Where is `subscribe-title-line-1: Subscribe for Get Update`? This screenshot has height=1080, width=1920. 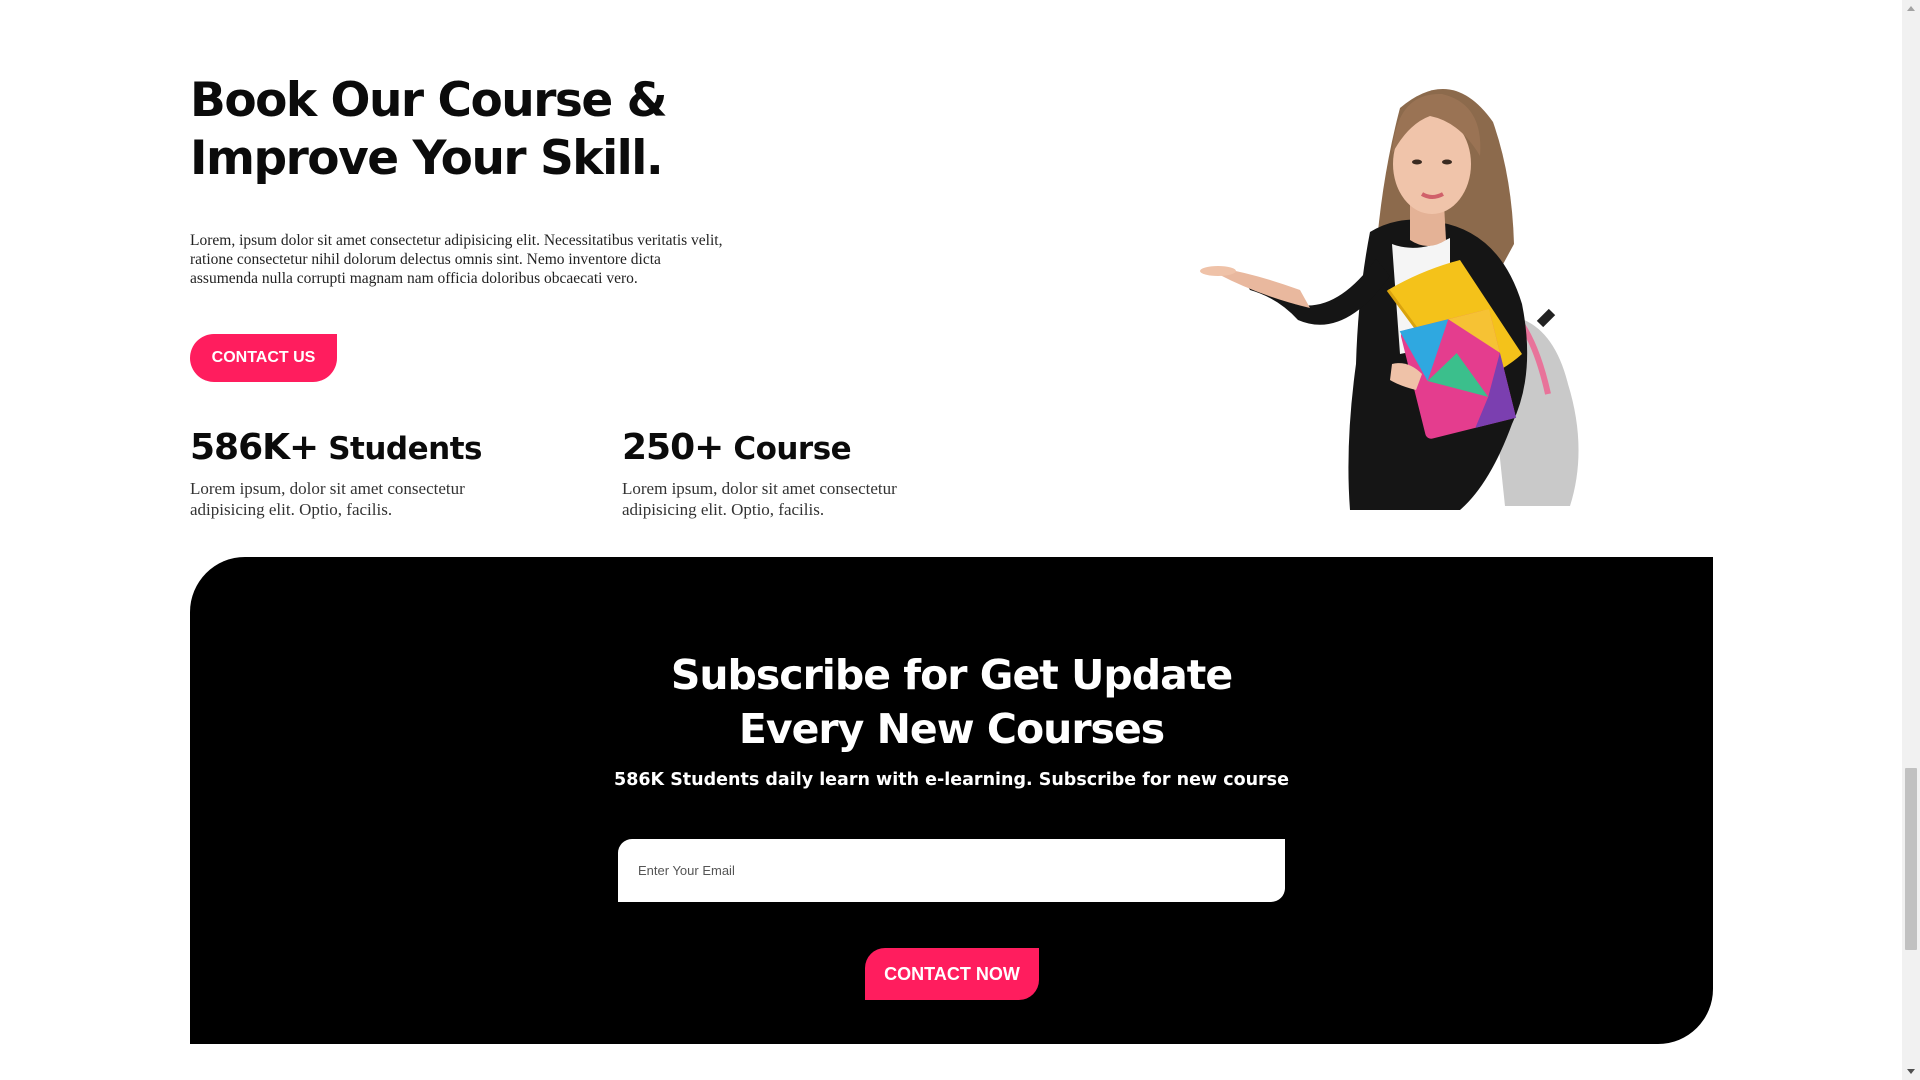 subscribe-title-line-1: Subscribe for Get Update is located at coordinates (951, 675).